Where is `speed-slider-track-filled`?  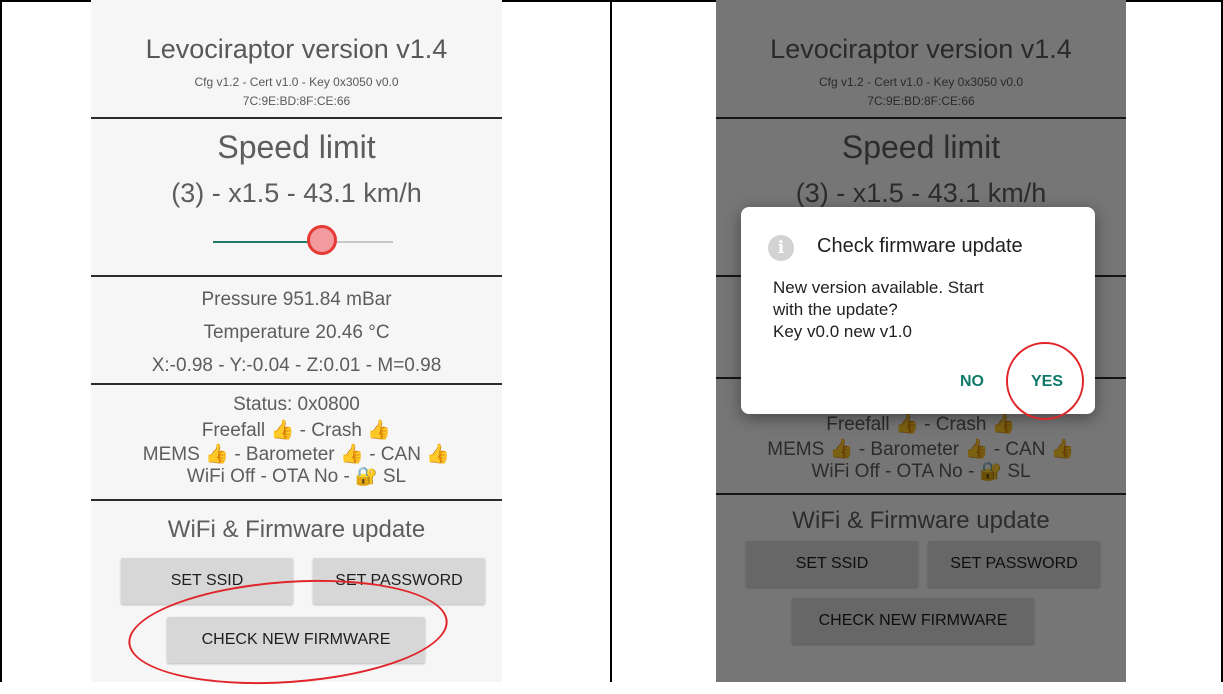 speed-slider-track-filled is located at coordinates (263, 242).